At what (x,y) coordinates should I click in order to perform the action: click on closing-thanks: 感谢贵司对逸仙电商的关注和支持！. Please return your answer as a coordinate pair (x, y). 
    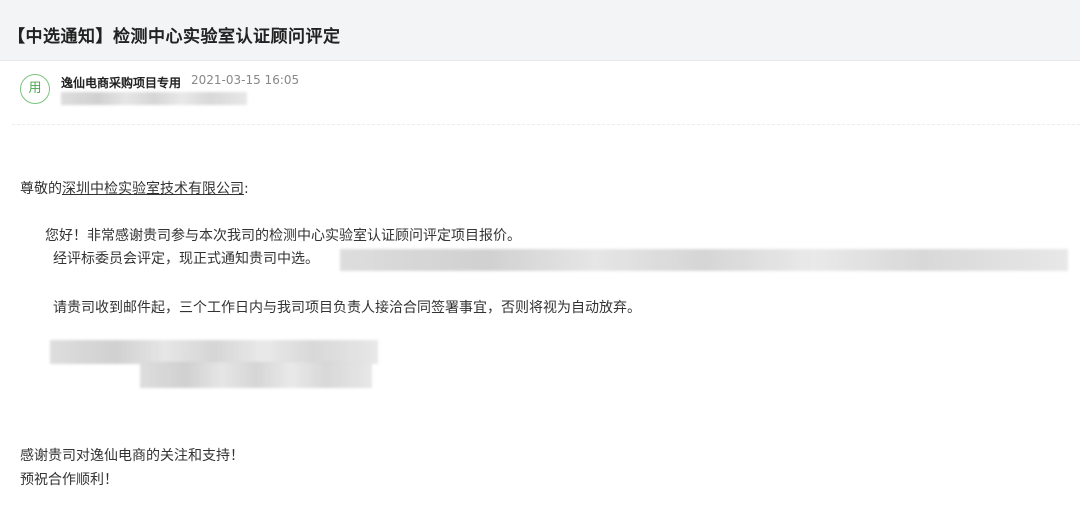
    Looking at the image, I should click on (132, 456).